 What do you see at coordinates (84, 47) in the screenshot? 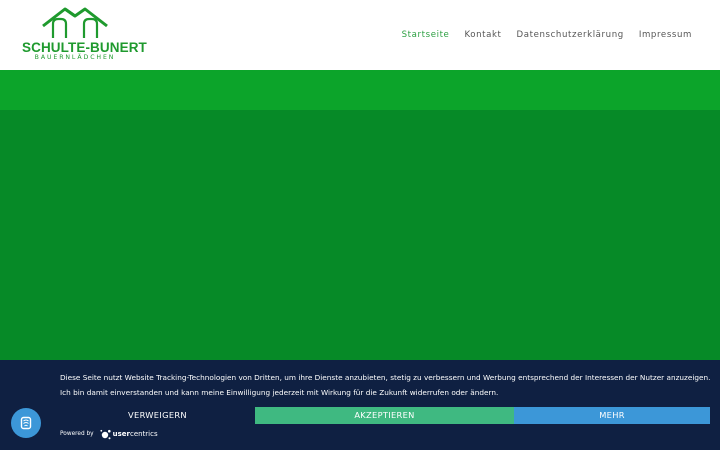
I see `logo-name: SCHULTE-BUNERT` at bounding box center [84, 47].